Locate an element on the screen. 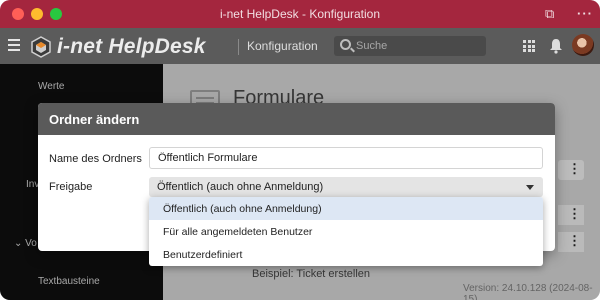 This screenshot has width=600, height=300. share-option-logged-in: Für alle angemeldeten Benutzer is located at coordinates (346, 231).